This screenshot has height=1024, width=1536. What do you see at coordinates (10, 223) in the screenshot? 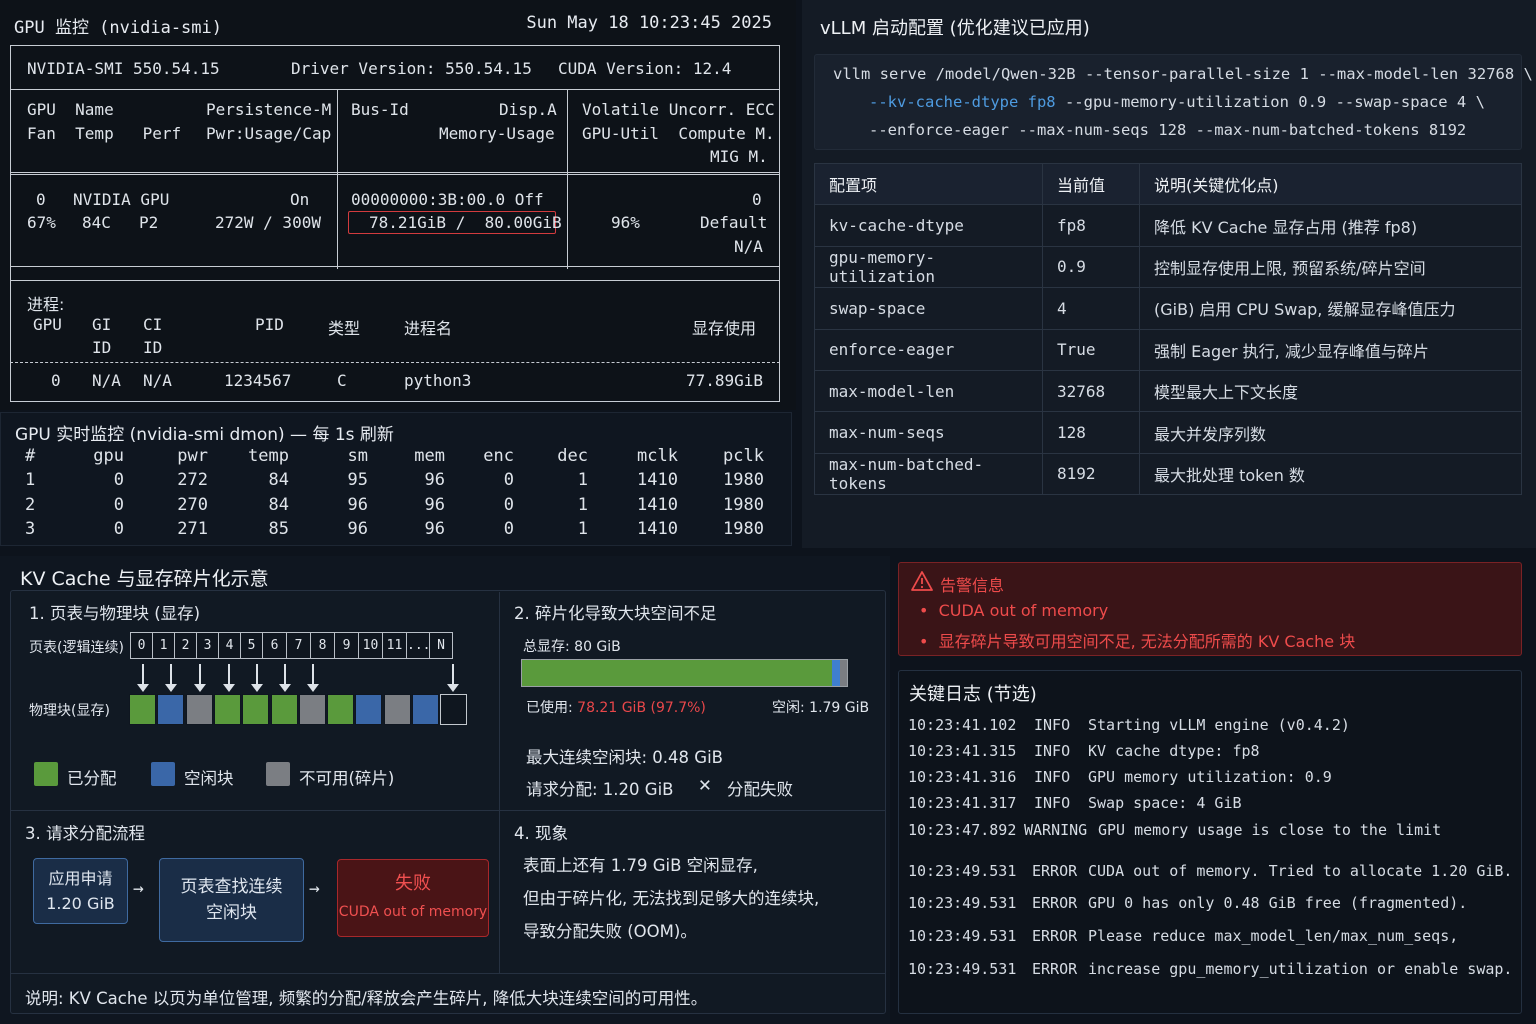
I see `smi-border-left` at bounding box center [10, 223].